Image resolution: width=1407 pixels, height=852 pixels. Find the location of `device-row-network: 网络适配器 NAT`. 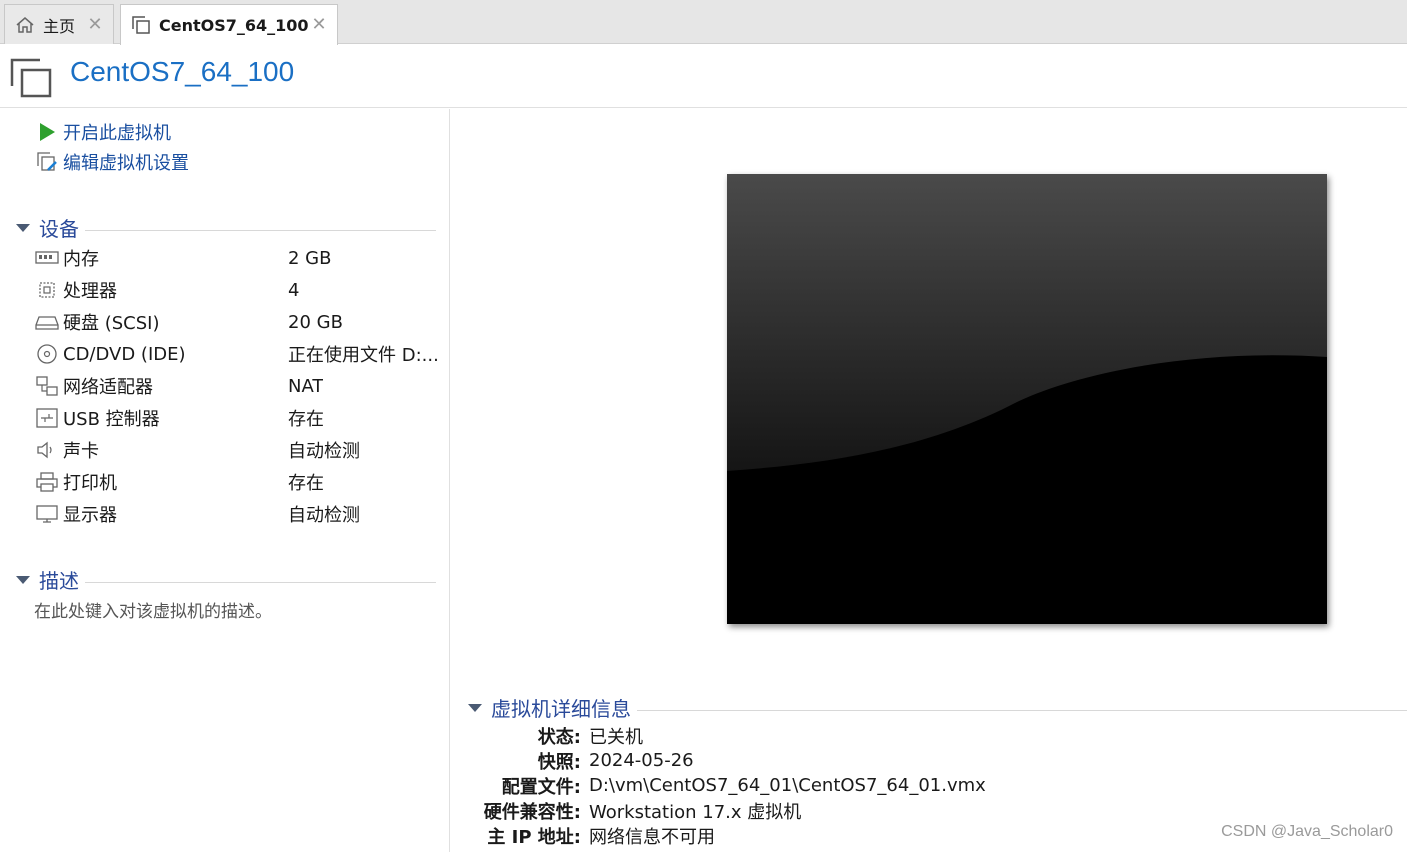

device-row-network: 网络适配器 NAT is located at coordinates (240, 386).